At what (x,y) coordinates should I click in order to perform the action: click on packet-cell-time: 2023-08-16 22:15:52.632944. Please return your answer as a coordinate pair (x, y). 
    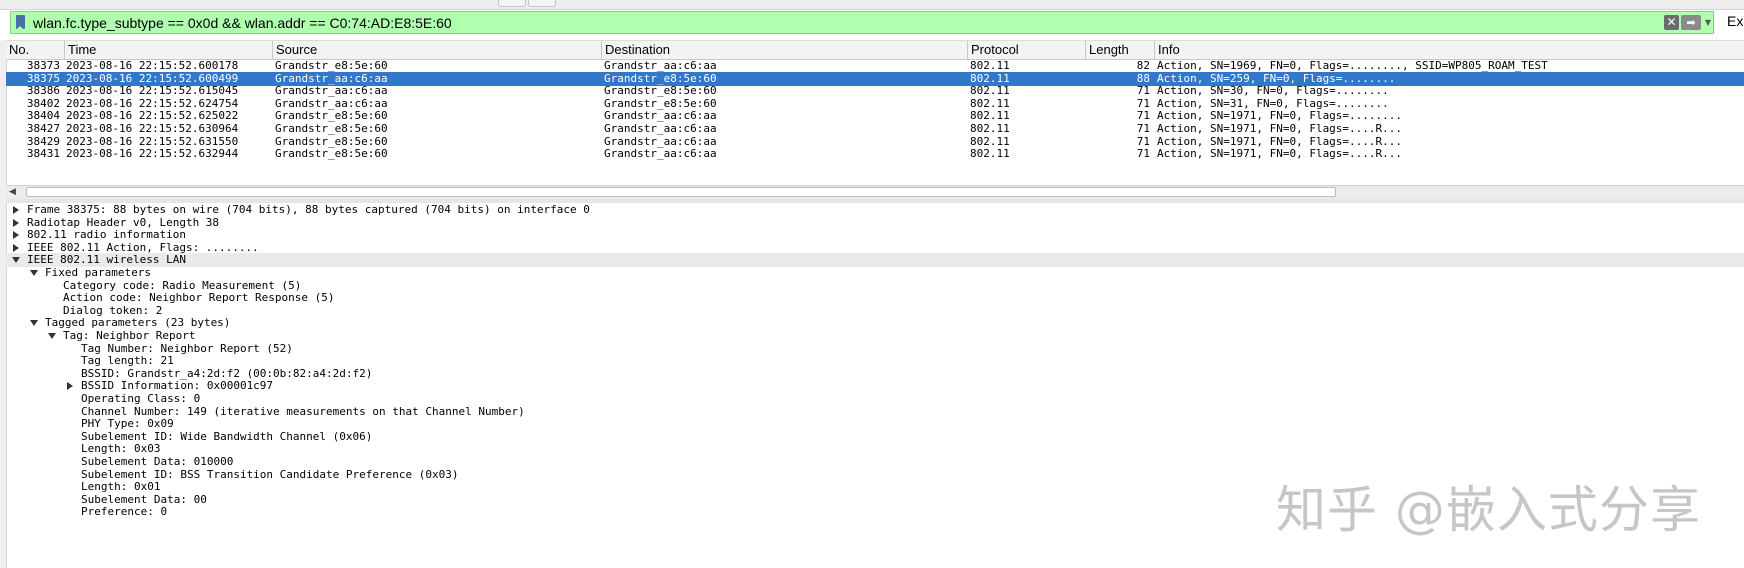
    Looking at the image, I should click on (152, 154).